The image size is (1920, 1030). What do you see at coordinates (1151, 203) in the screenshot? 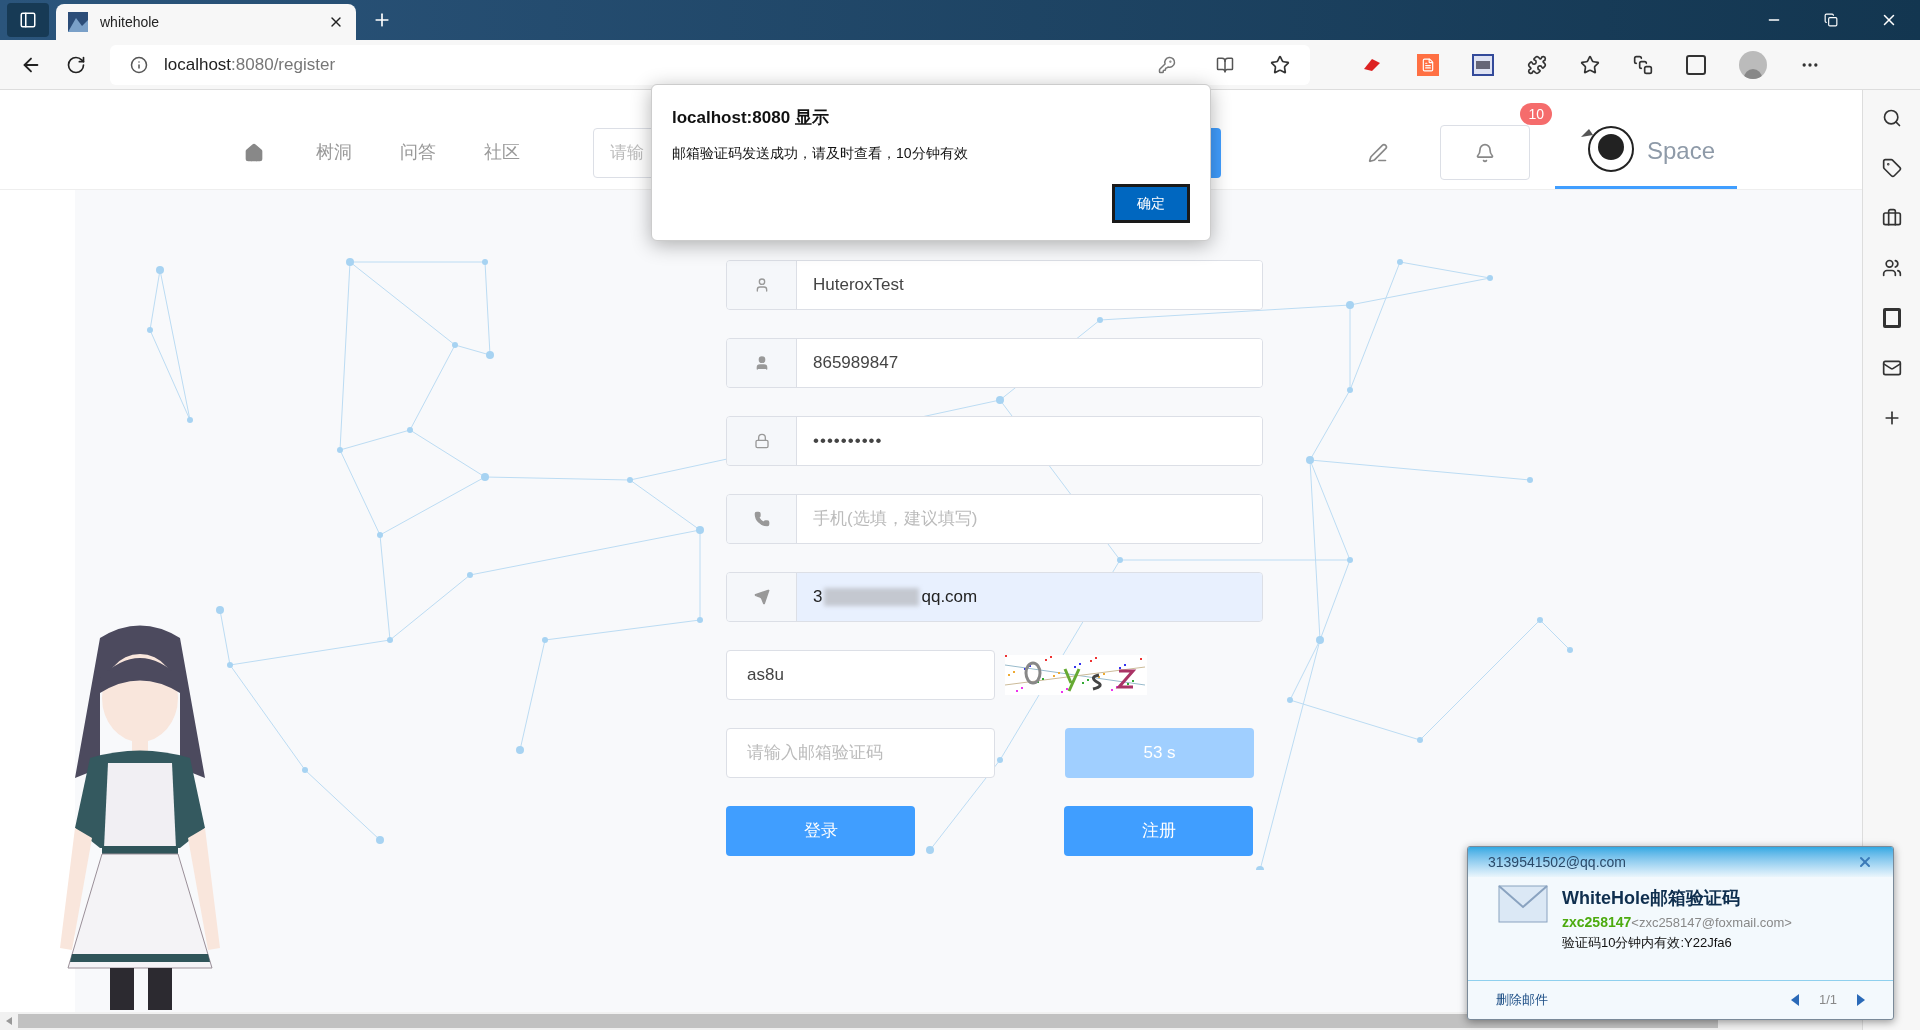
I see `ok-button: 确定` at bounding box center [1151, 203].